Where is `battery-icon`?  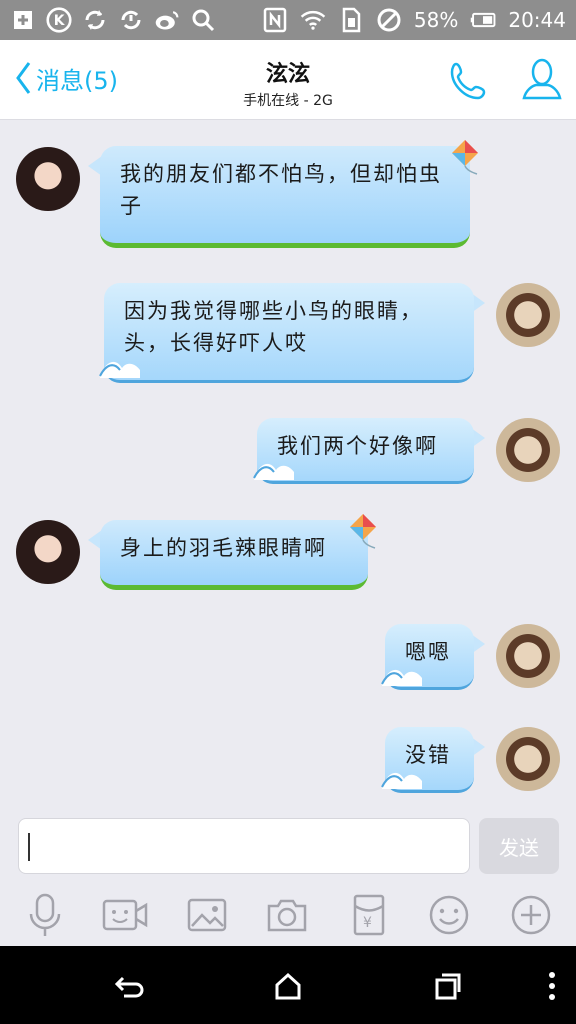
battery-icon is located at coordinates (483, 20).